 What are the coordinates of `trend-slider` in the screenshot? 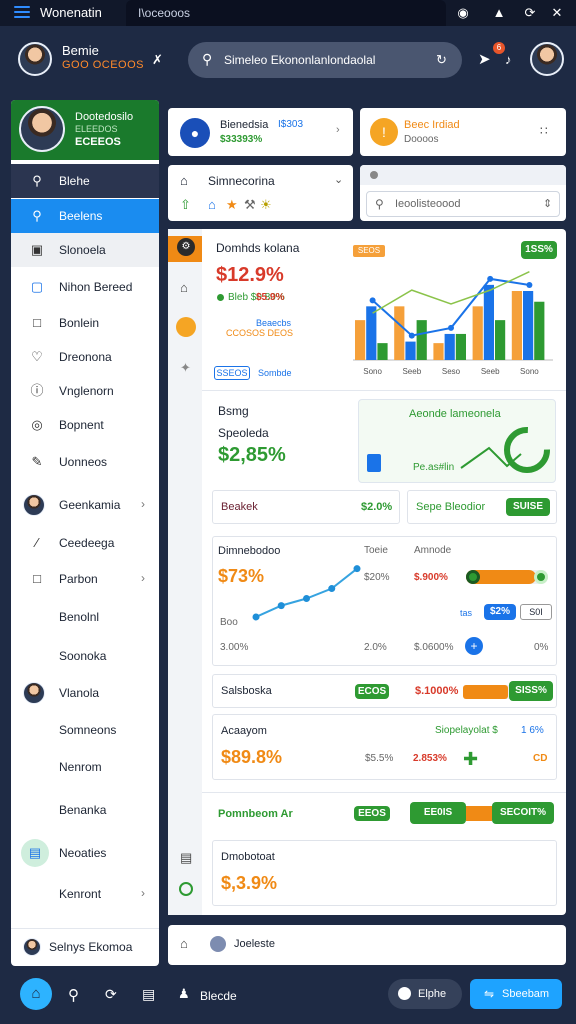 It's located at (507, 577).